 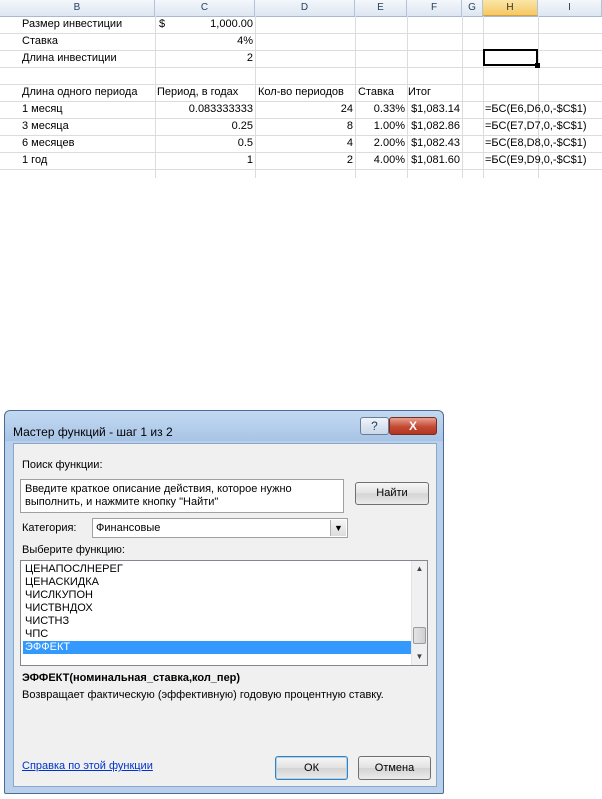 What do you see at coordinates (536, 109) in the screenshot?
I see `cell-h6: =БС(E6,D6,0,-$C$1)` at bounding box center [536, 109].